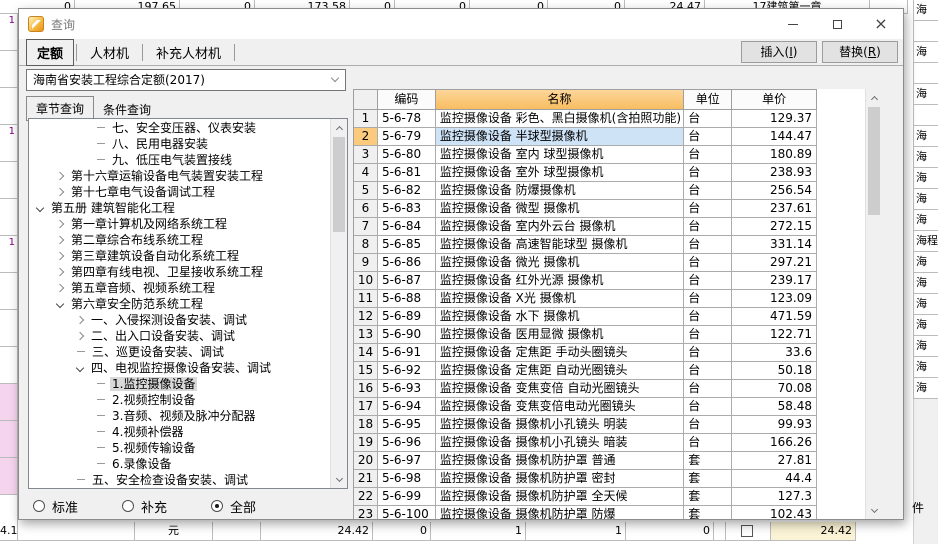 Image resolution: width=938 pixels, height=544 pixels. What do you see at coordinates (366, 155) in the screenshot?
I see `cell-row-number: 3` at bounding box center [366, 155].